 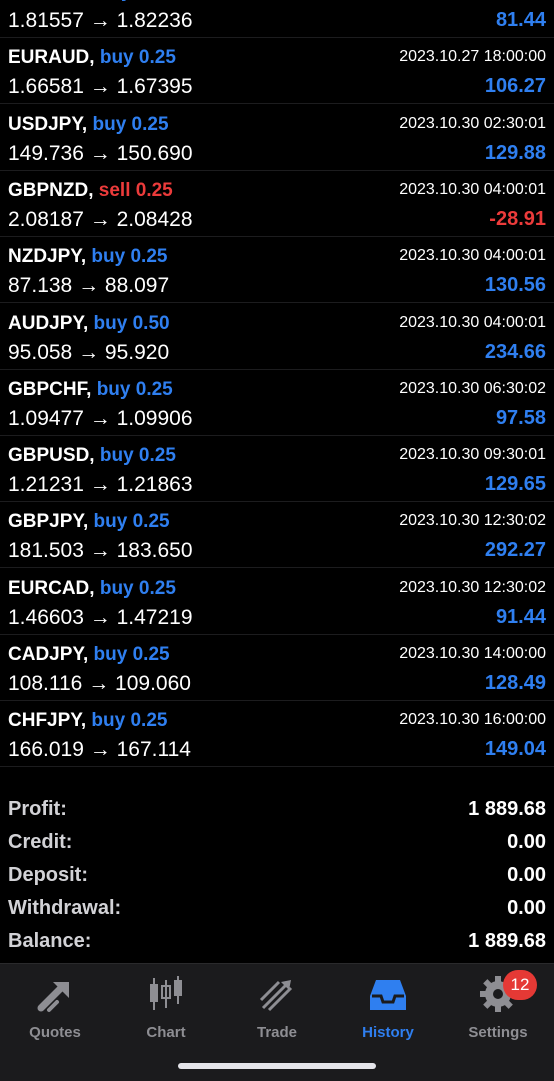 I want to click on withdrawal-row: Withdrawal: 0.00, so click(x=277, y=909).